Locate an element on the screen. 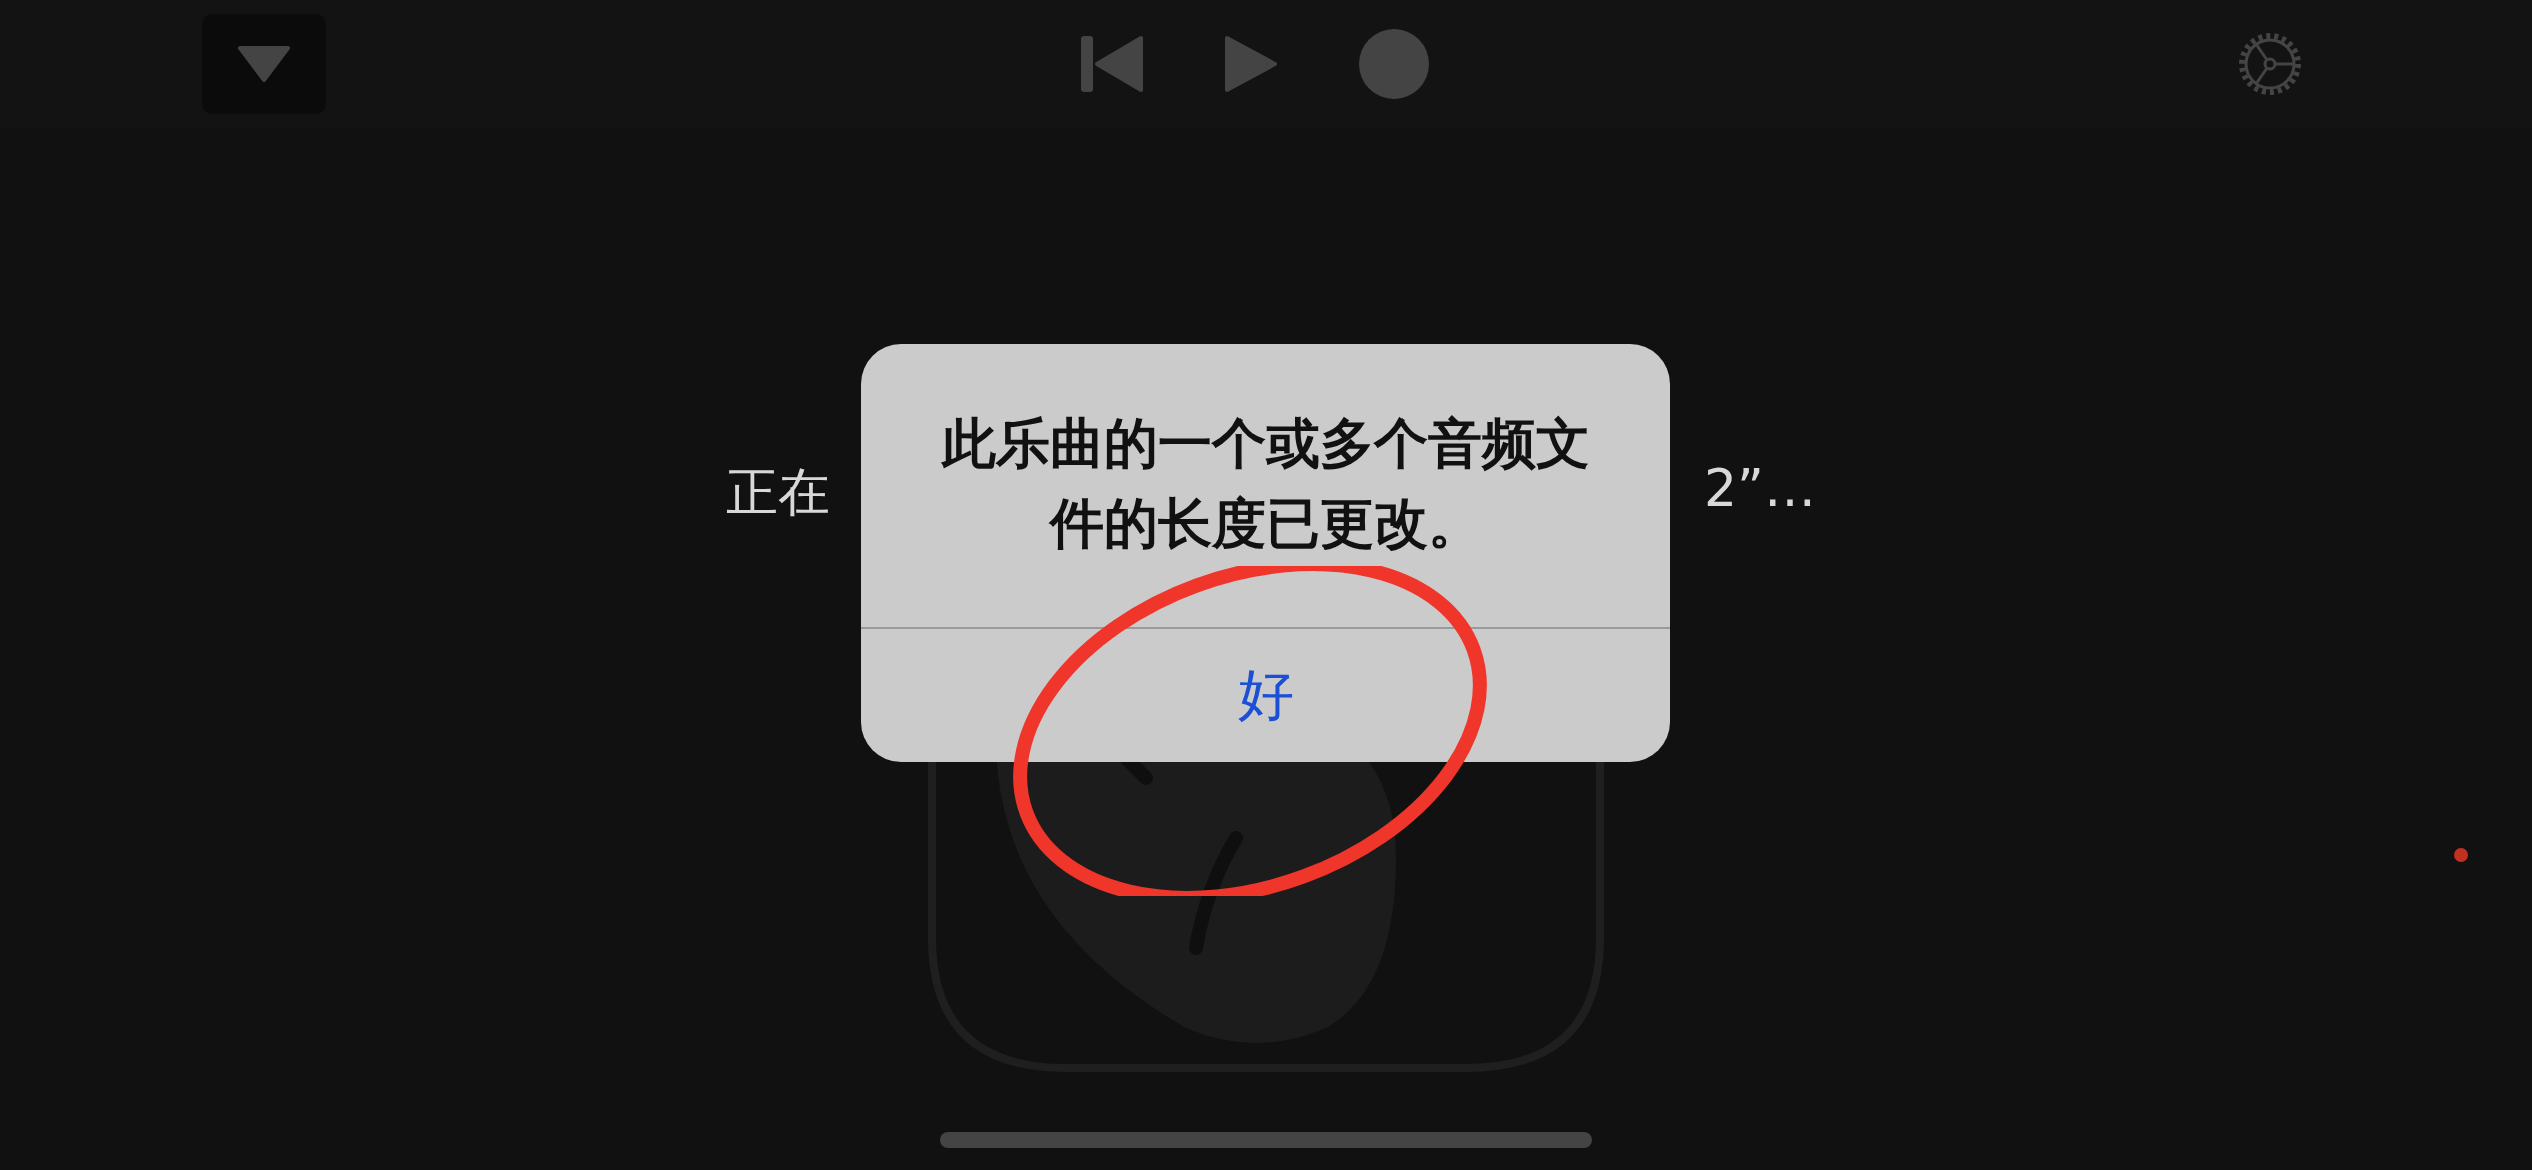 The image size is (2532, 1170). alert-message: 此乐曲的一个或多个音频文件的长度已更改。 is located at coordinates (1265, 486).